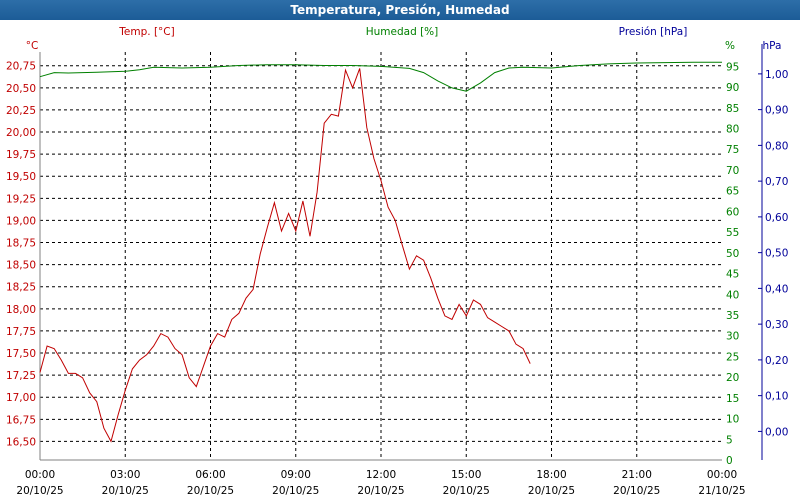 The height and width of the screenshot is (500, 800). Describe the element at coordinates (732, 130) in the screenshot. I see `humidity-tick-label: 80` at that location.